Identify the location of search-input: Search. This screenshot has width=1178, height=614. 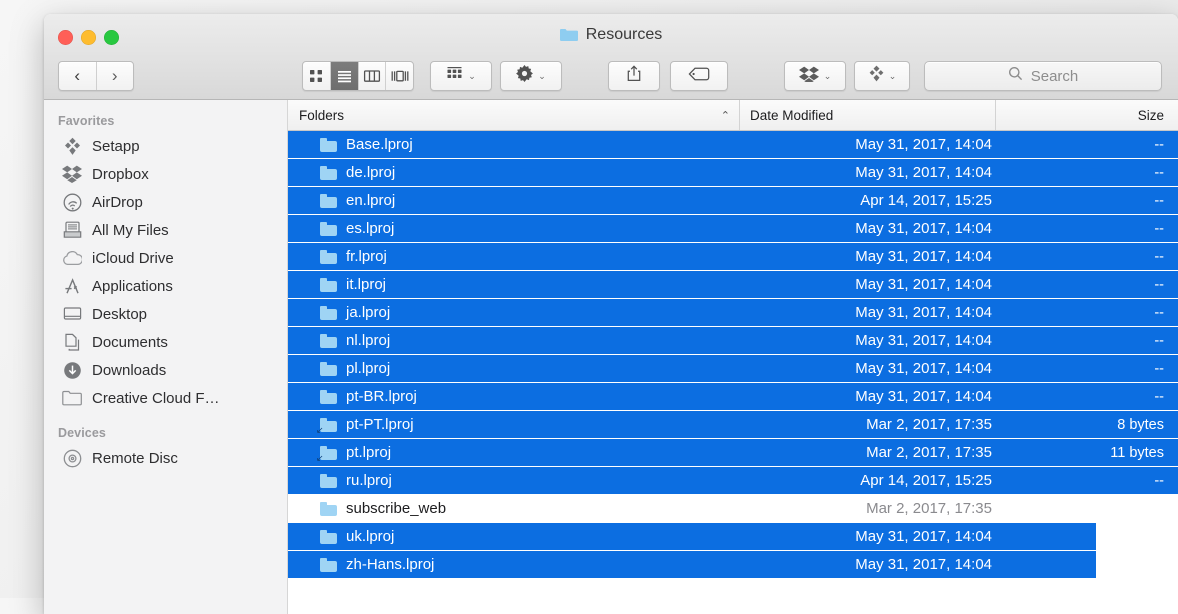
(1043, 76).